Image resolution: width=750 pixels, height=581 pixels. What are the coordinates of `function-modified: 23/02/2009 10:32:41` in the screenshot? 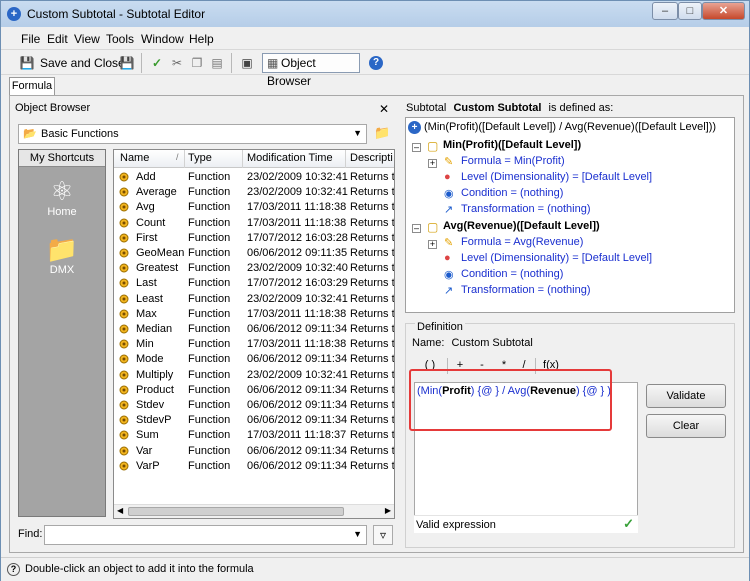 It's located at (297, 177).